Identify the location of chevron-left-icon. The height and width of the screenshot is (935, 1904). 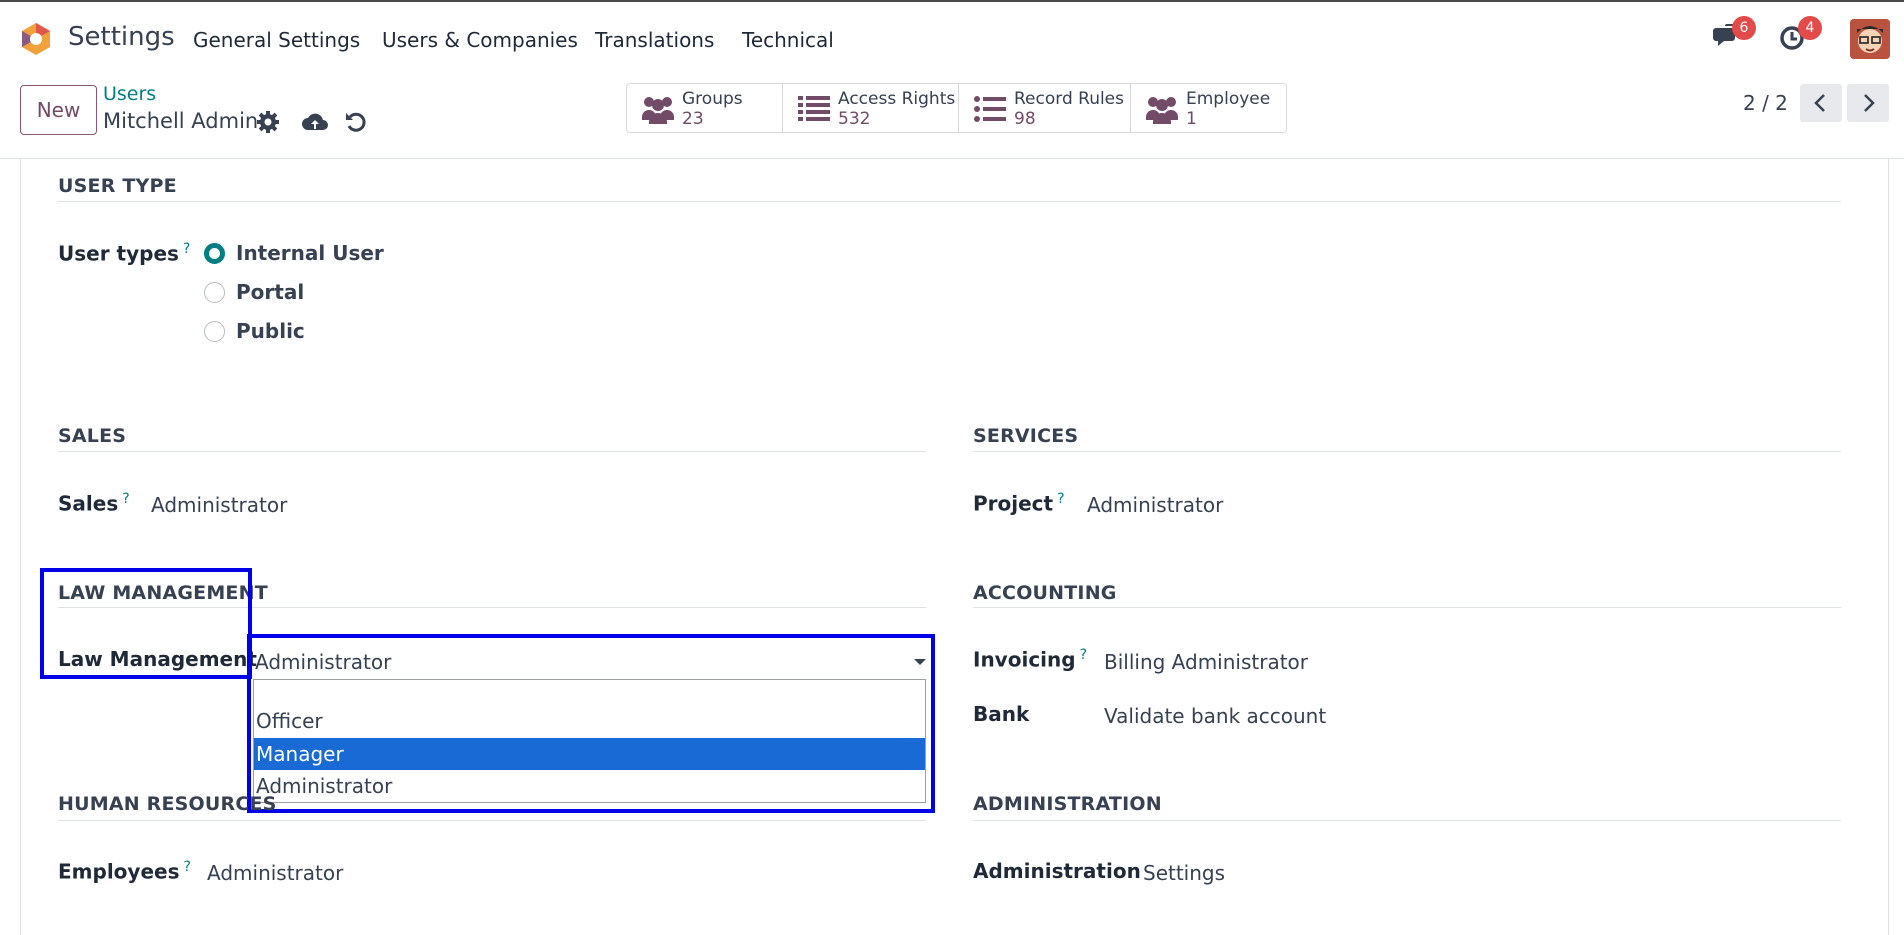
(1819, 103).